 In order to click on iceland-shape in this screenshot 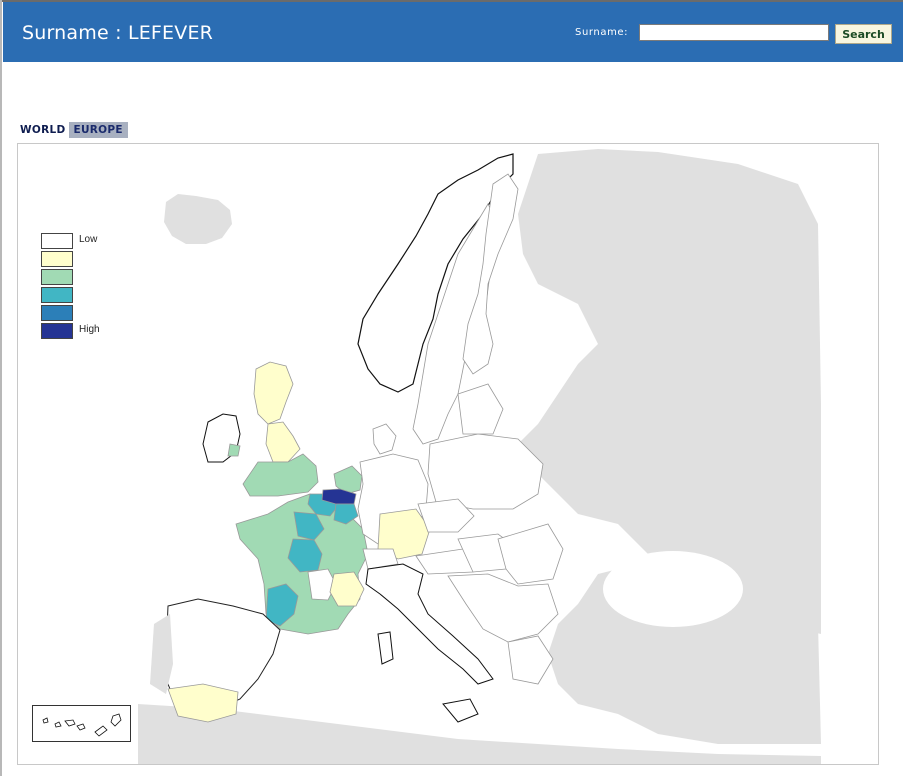, I will do `click(198, 219)`.